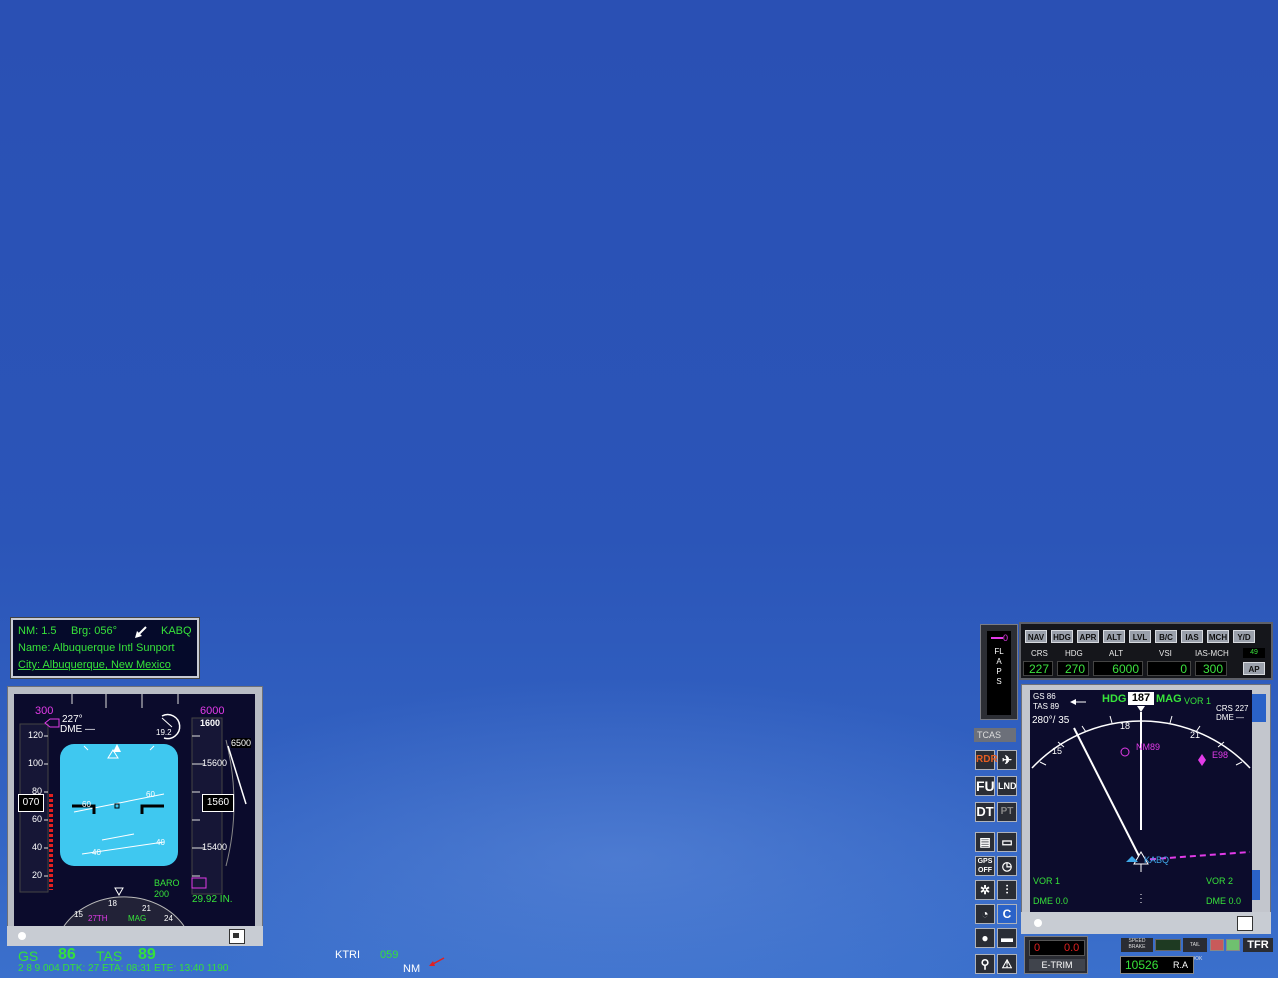 This screenshot has height=982, width=1278. I want to click on minus-icon-button: ▬, so click(1007, 938).